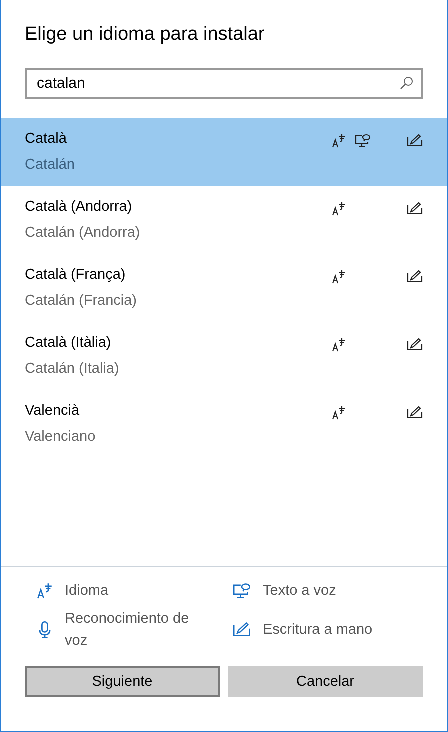 This screenshot has width=448, height=732. I want to click on language-item: Català Catalán, so click(224, 152).